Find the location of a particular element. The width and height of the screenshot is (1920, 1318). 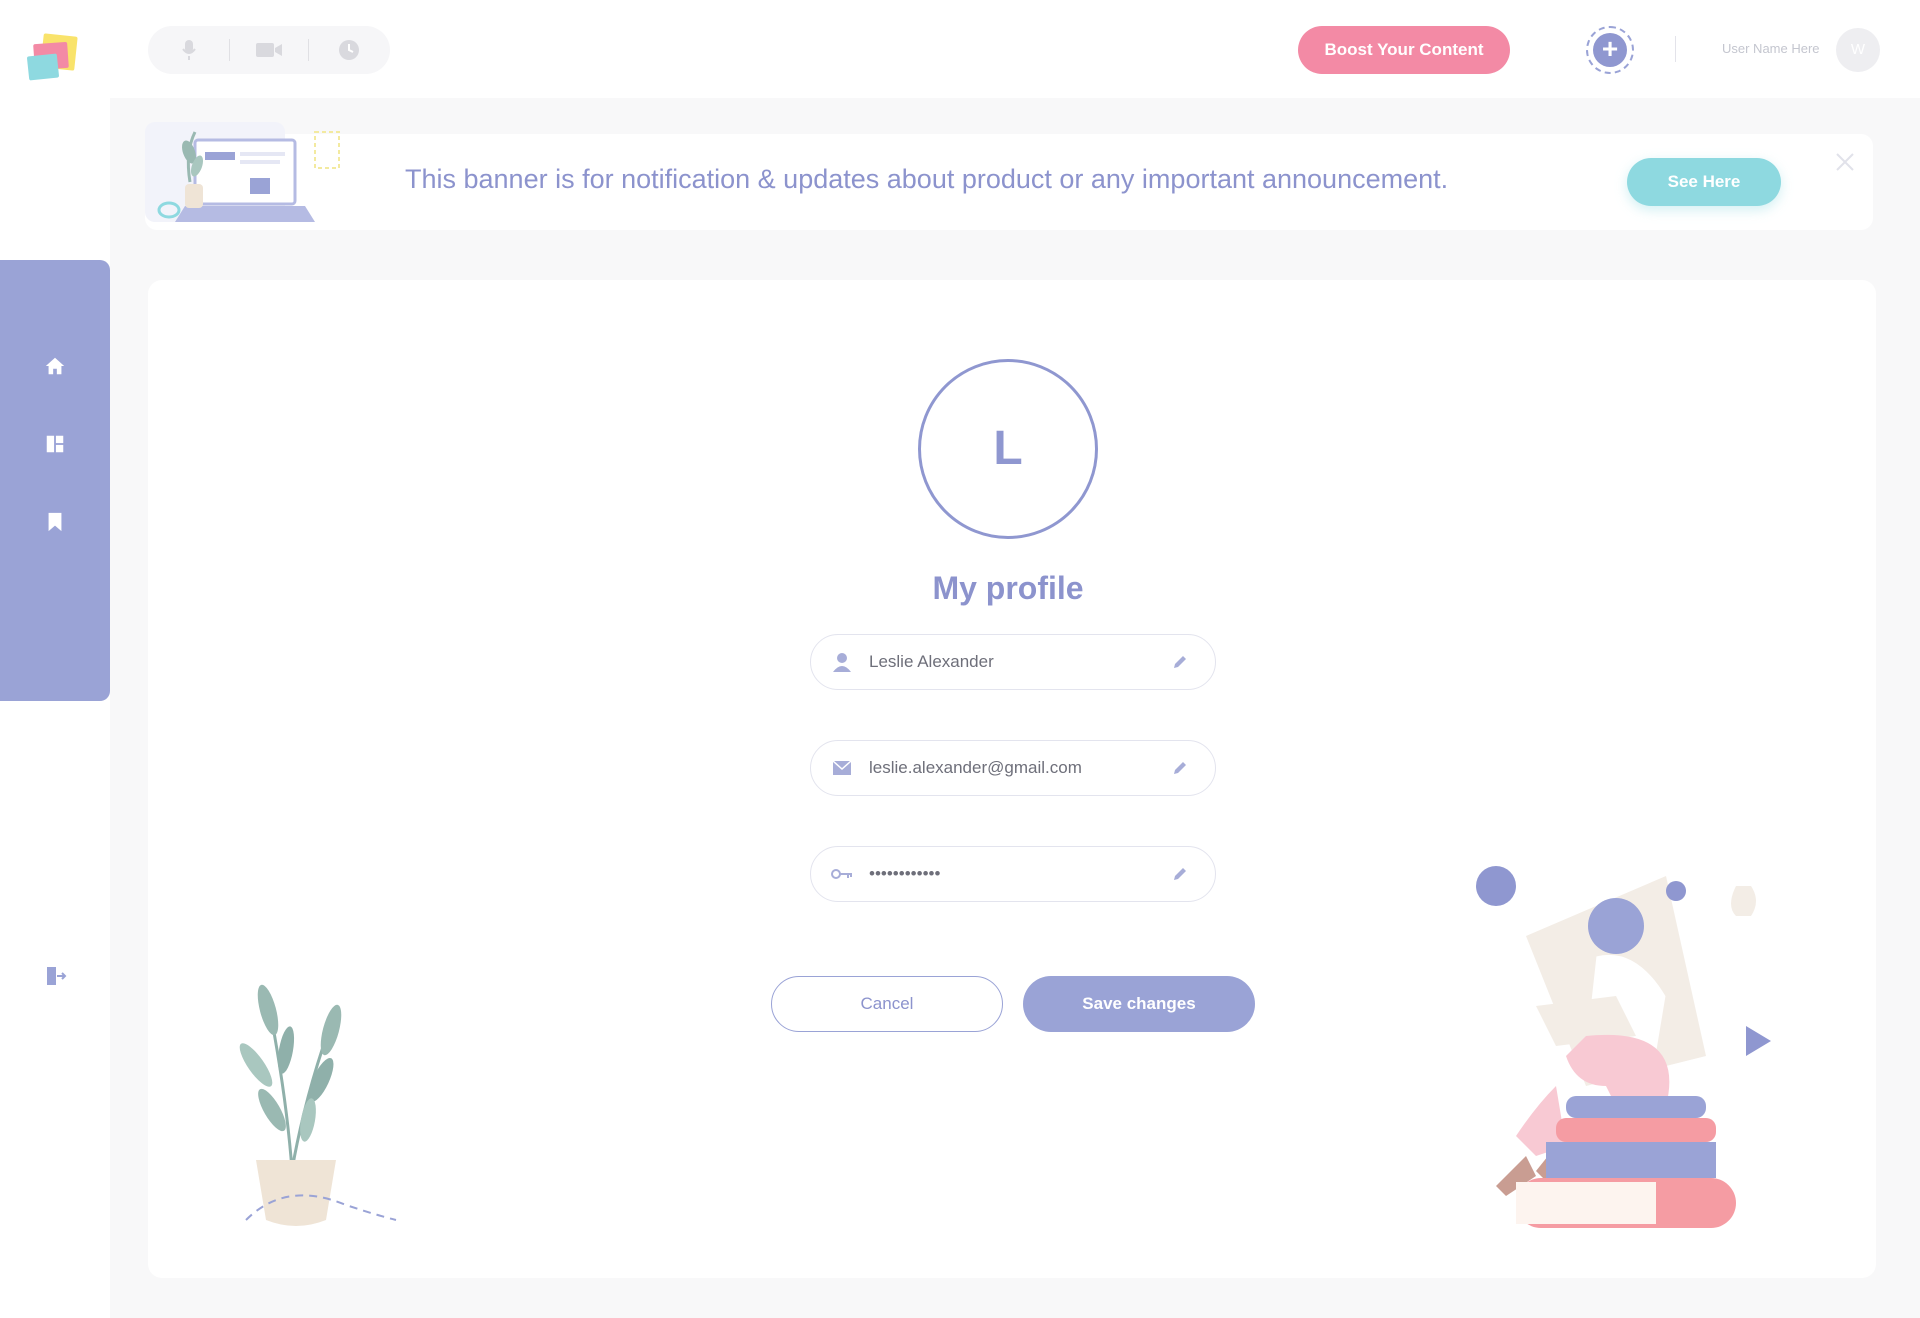

dashboard-icon is located at coordinates (55, 444).